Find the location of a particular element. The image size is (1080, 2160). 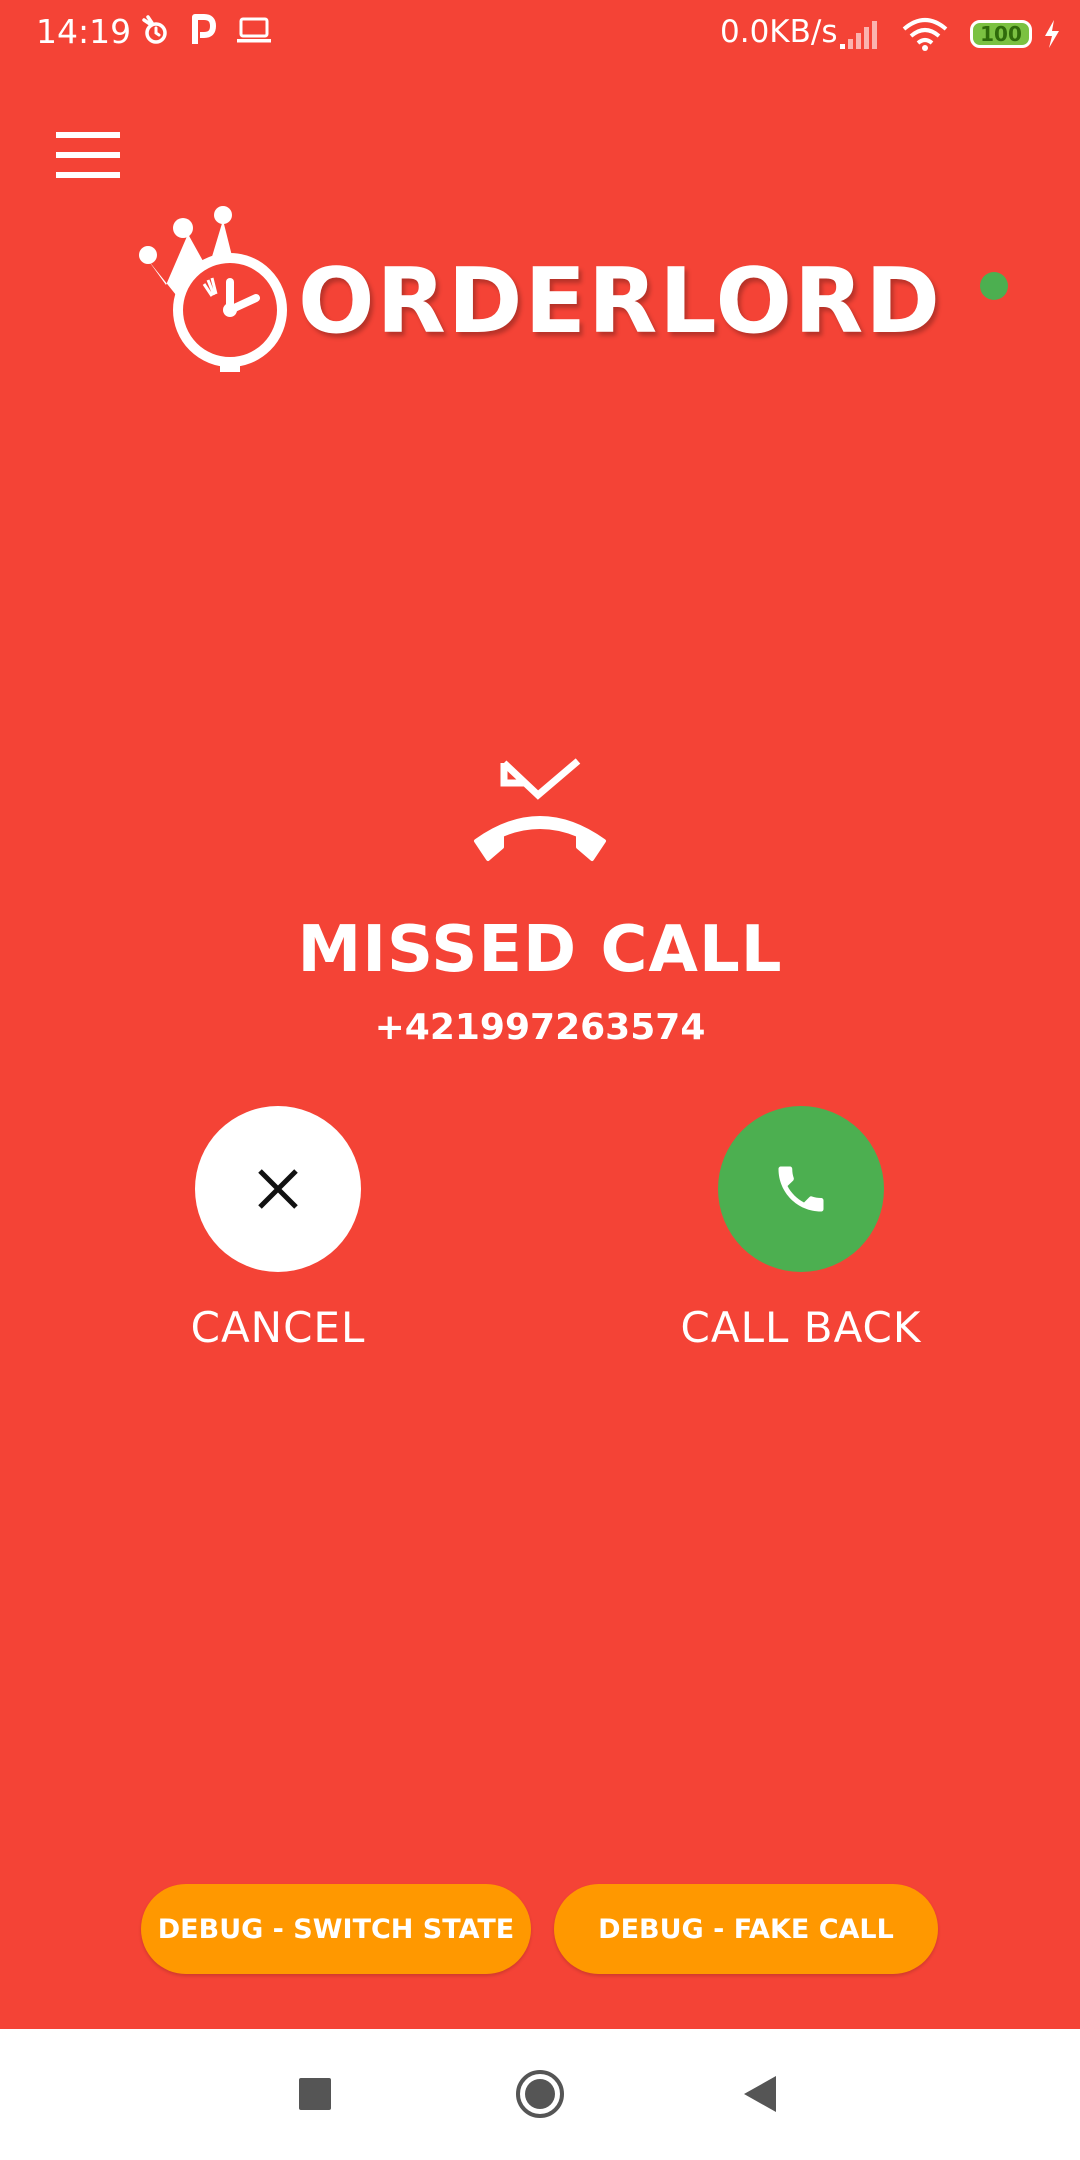

close-icon is located at coordinates (278, 1189).